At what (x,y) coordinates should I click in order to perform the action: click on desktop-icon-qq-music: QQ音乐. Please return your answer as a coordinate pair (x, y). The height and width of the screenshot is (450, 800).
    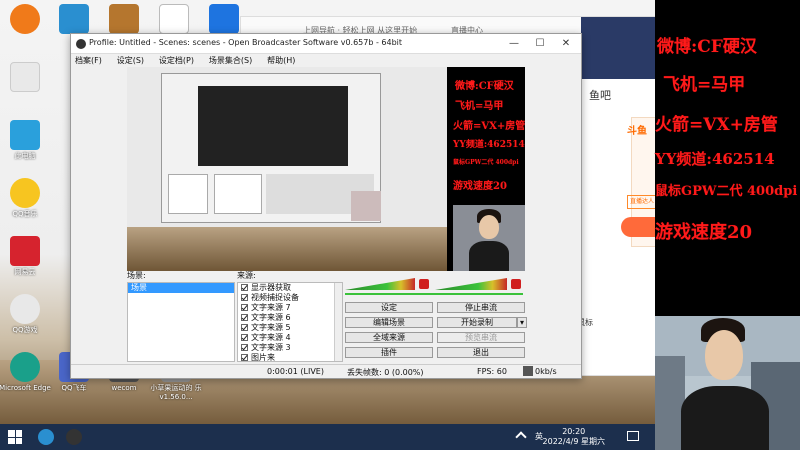
    Looking at the image, I should click on (26, 198).